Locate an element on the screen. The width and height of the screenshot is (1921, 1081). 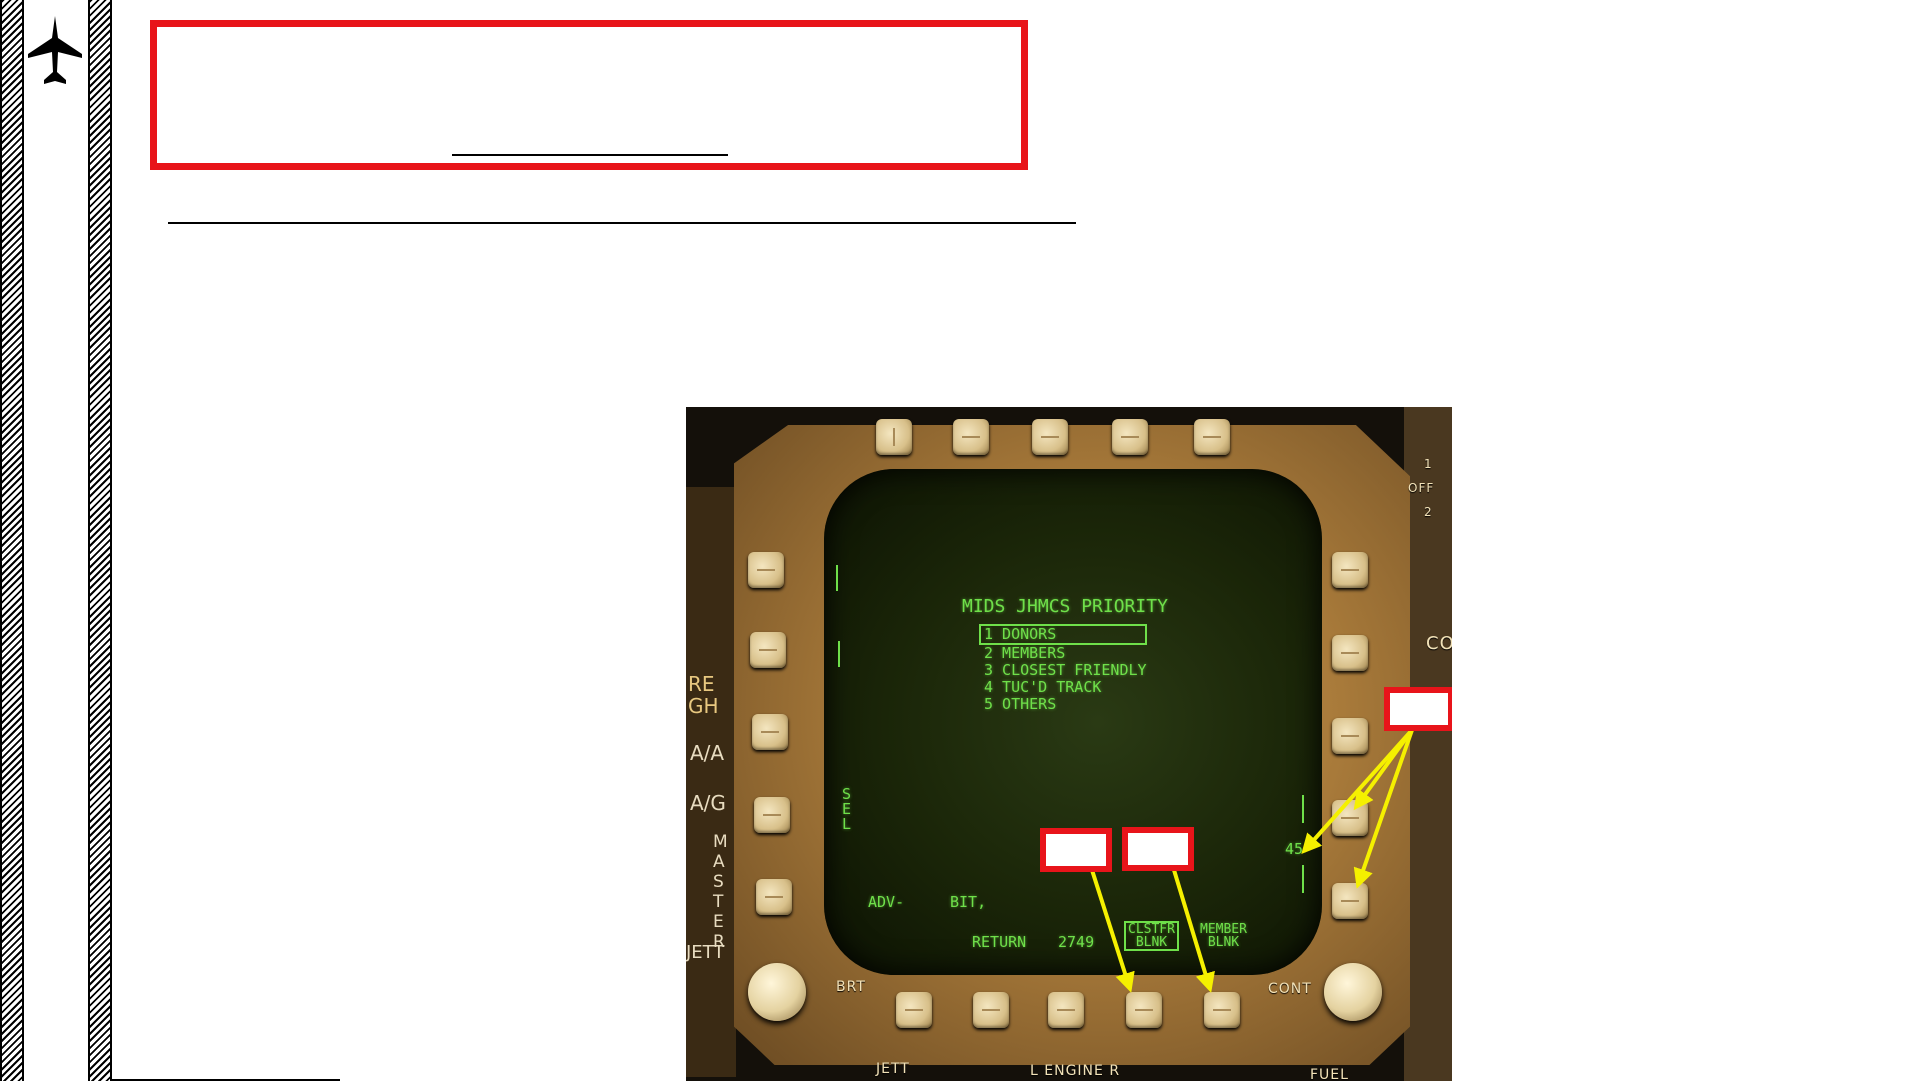
left-label-re: RE is located at coordinates (701, 684).